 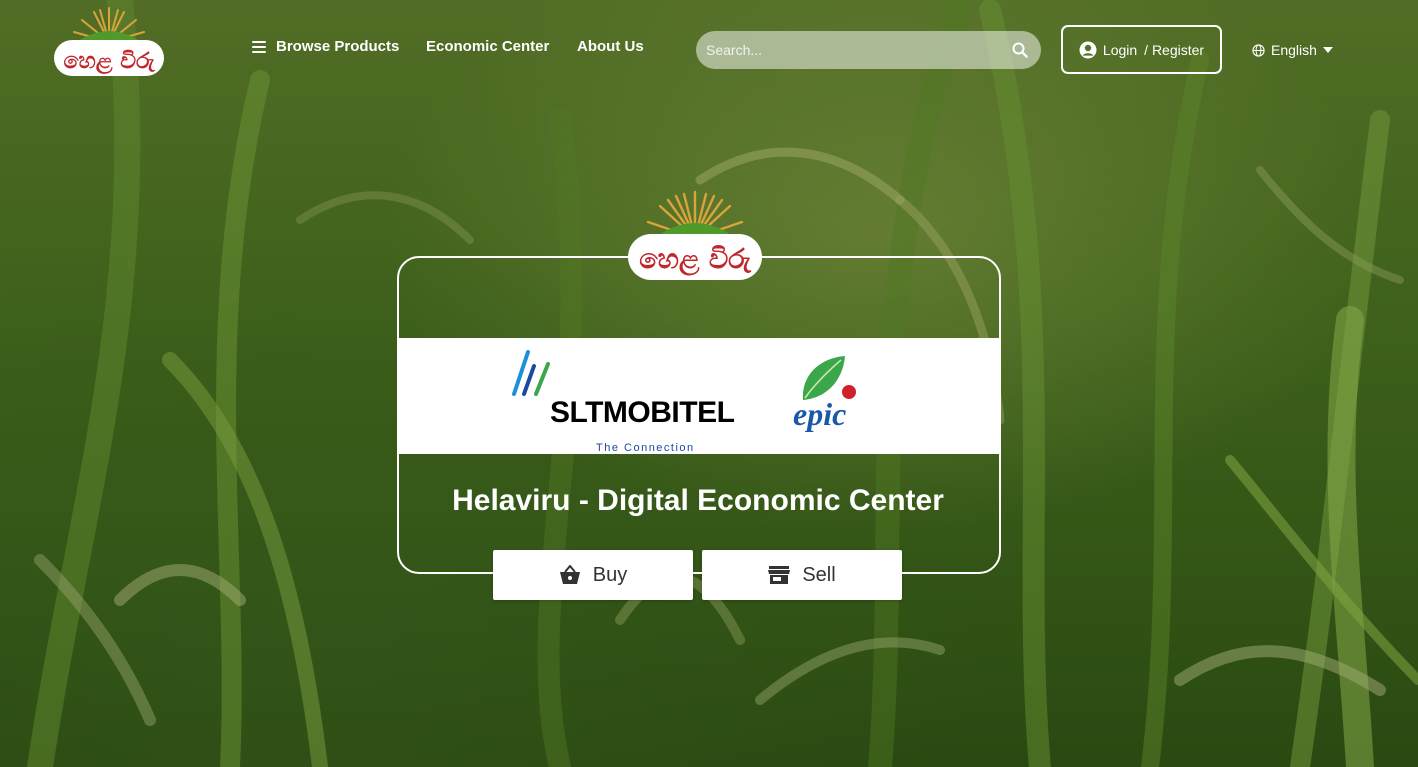 What do you see at coordinates (645, 448) in the screenshot?
I see `slt-mobitel-tagline: The Connection` at bounding box center [645, 448].